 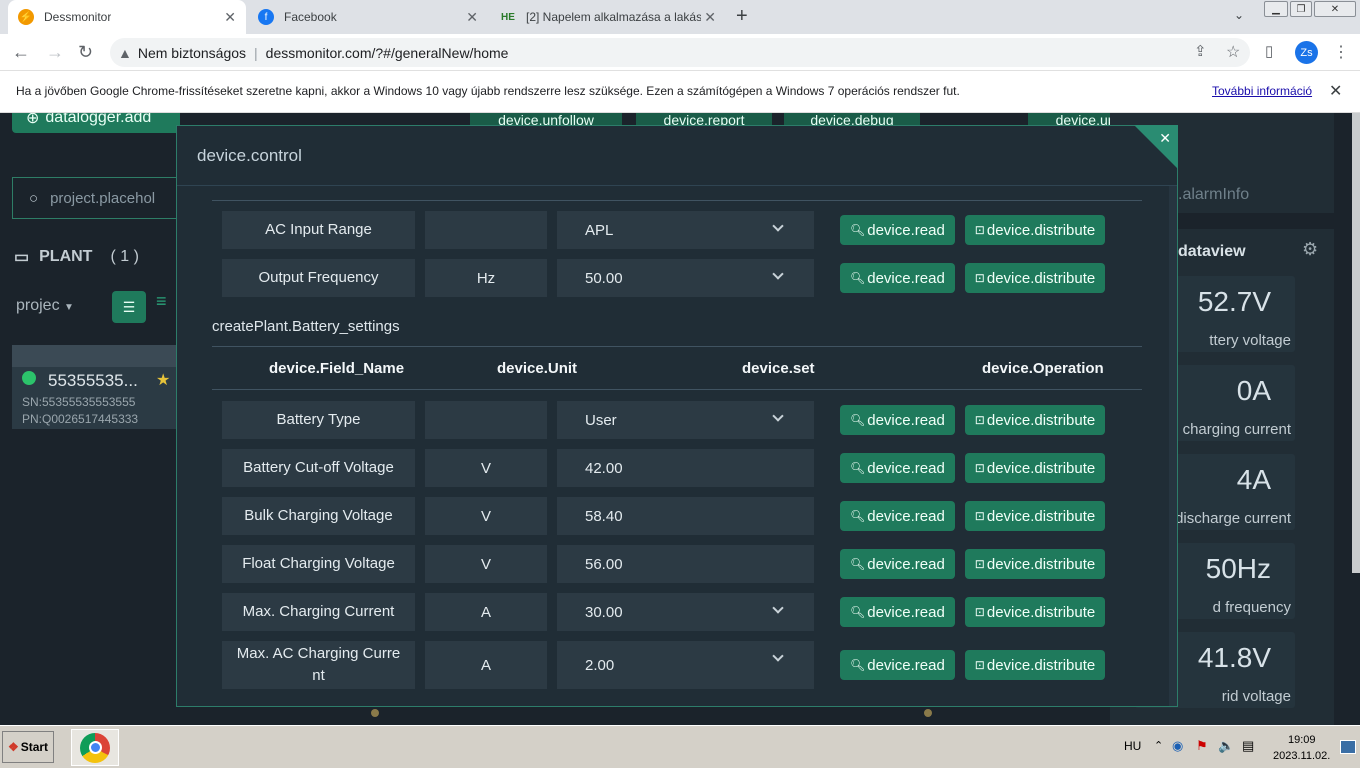 I want to click on plant-sn: SN:55355535553555, so click(x=79, y=402).